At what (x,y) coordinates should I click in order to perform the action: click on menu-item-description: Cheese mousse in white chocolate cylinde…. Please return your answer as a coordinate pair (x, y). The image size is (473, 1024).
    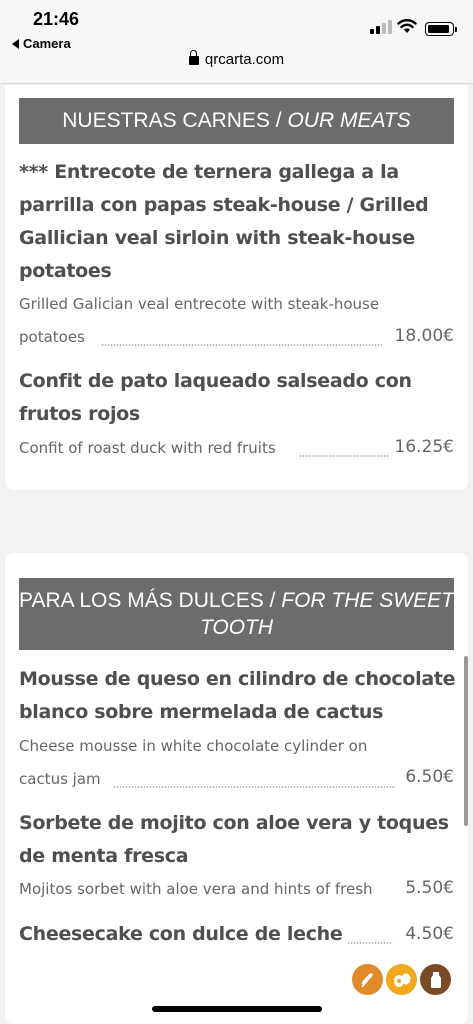
    Looking at the image, I should click on (193, 746).